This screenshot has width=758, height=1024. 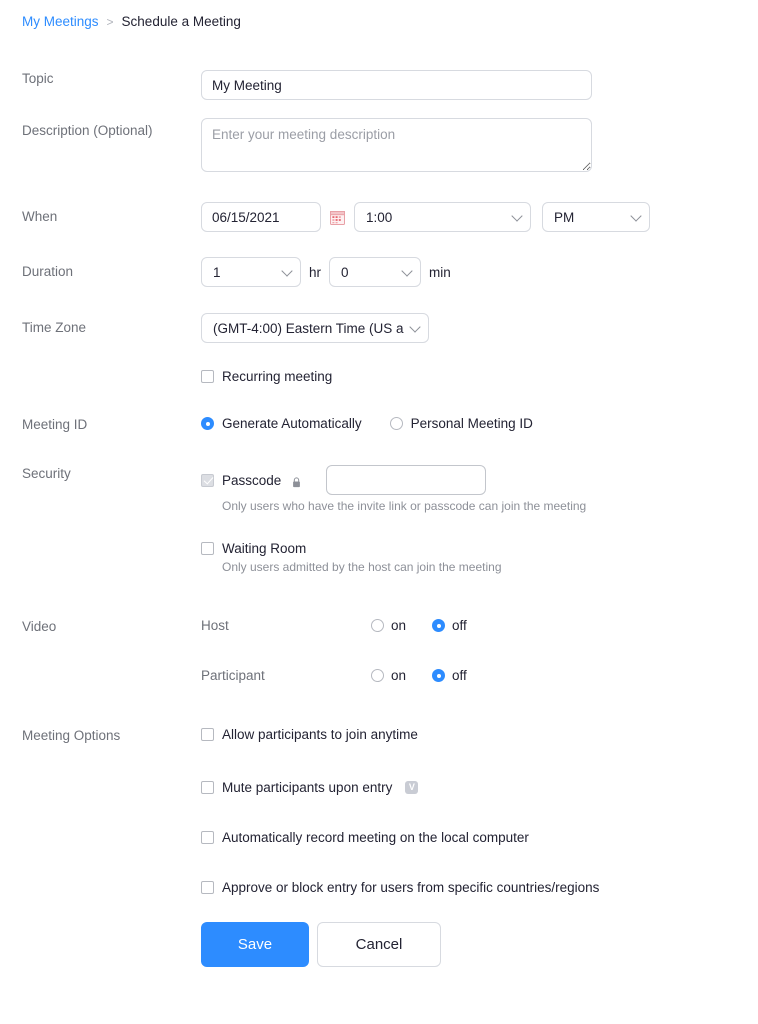 I want to click on duration-hours-select: 1, so click(x=251, y=272).